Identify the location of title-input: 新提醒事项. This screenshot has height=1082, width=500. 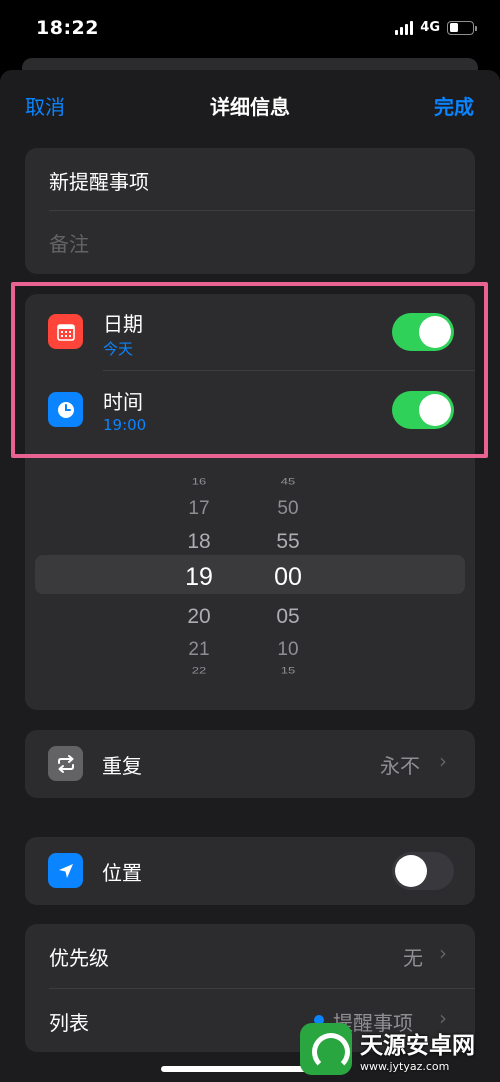
(99, 180).